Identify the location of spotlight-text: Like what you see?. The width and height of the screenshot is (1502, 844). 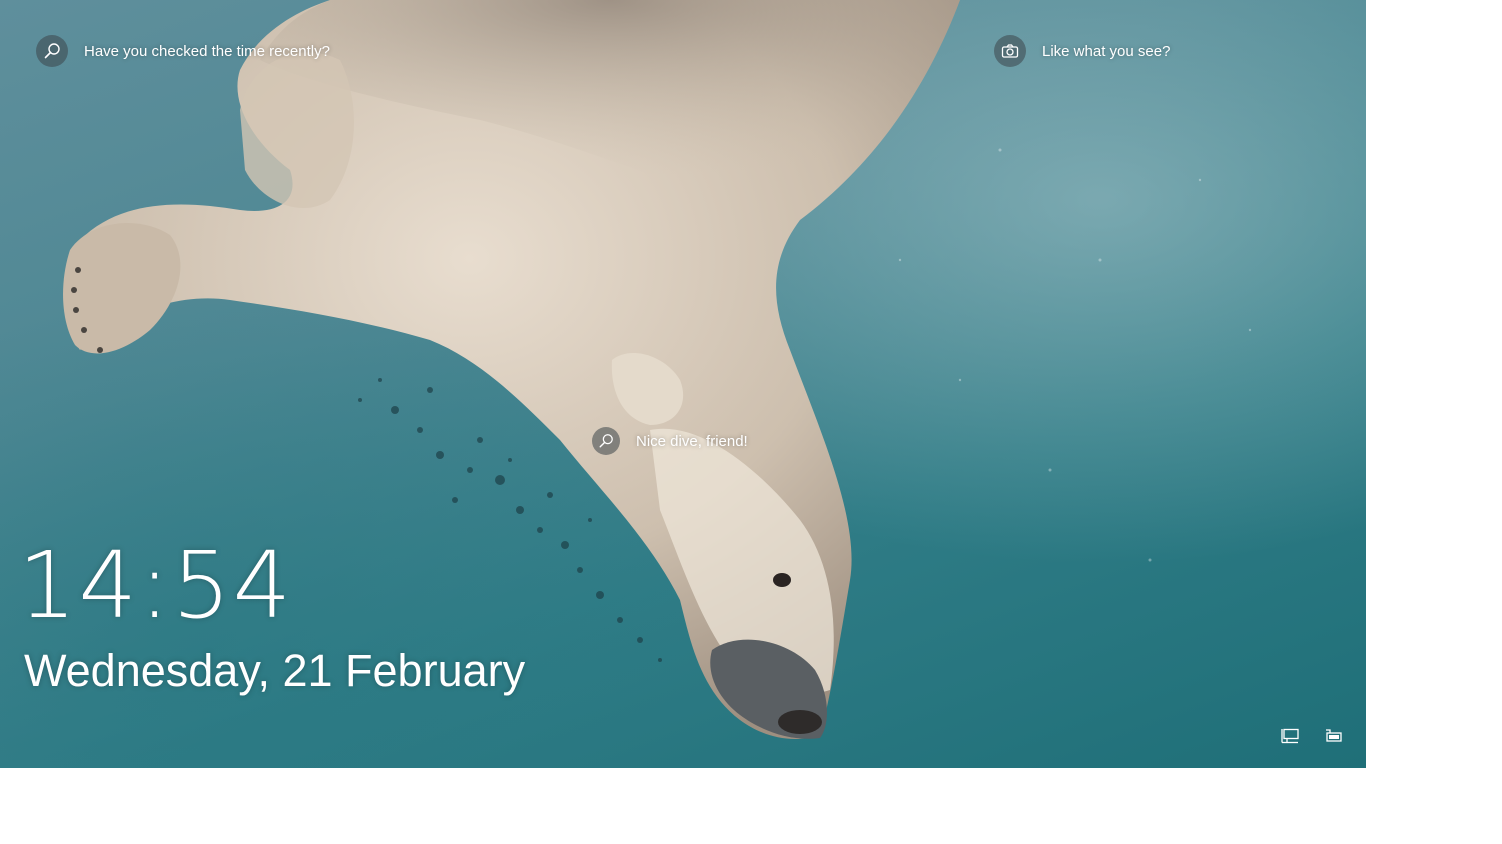
(1106, 51).